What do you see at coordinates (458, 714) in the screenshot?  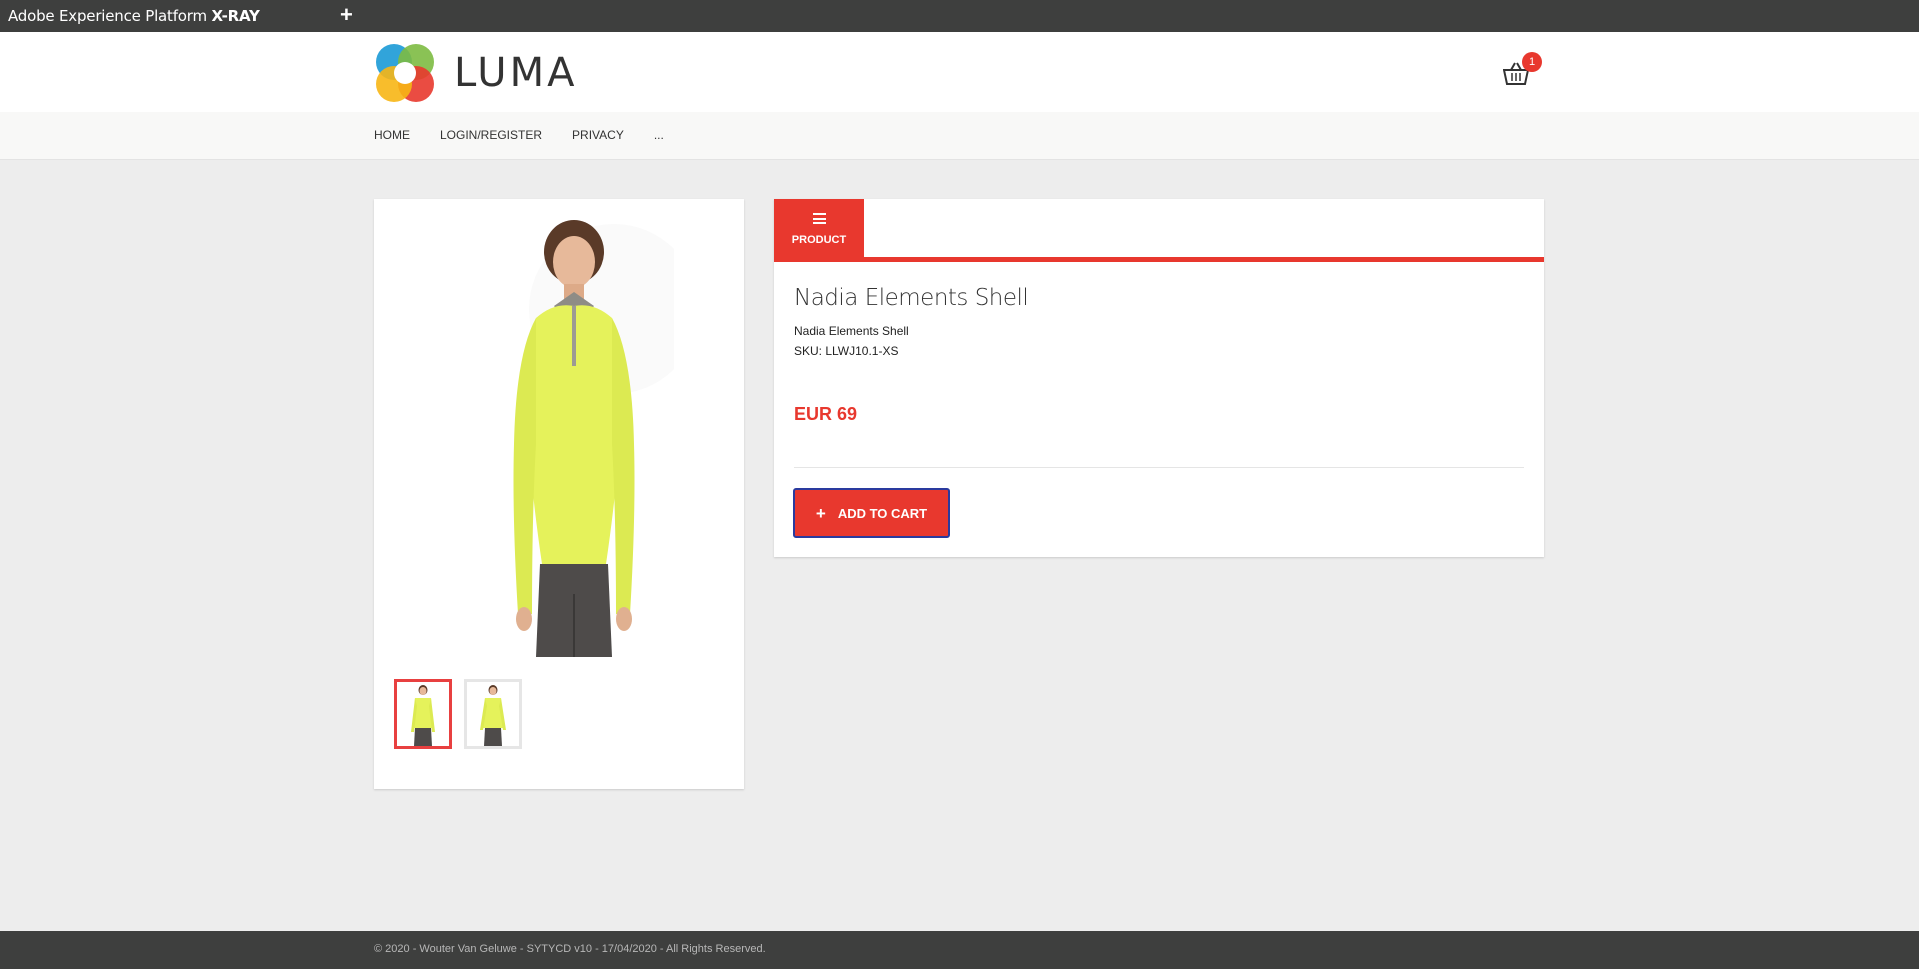 I see `thumbnail-strip` at bounding box center [458, 714].